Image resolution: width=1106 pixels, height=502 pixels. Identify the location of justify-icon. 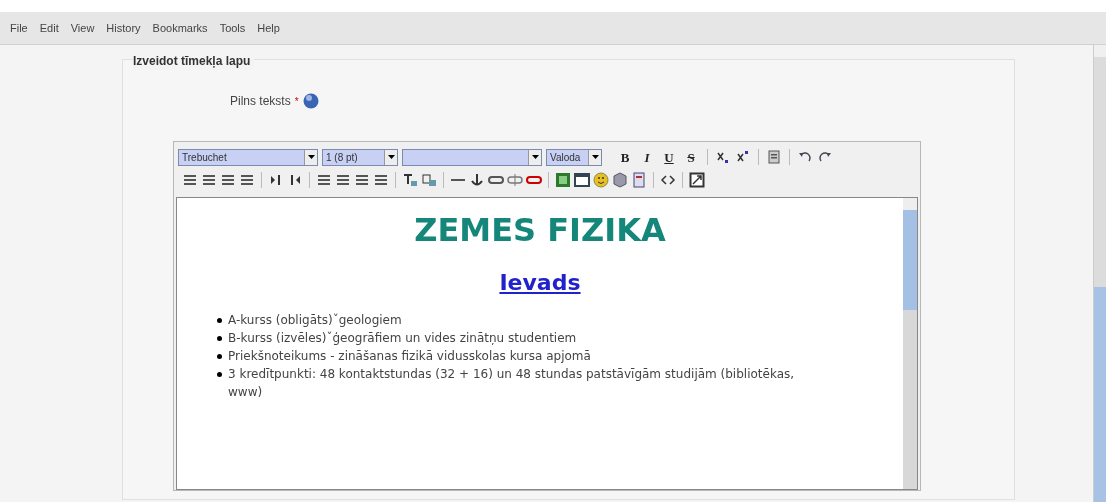
(247, 180).